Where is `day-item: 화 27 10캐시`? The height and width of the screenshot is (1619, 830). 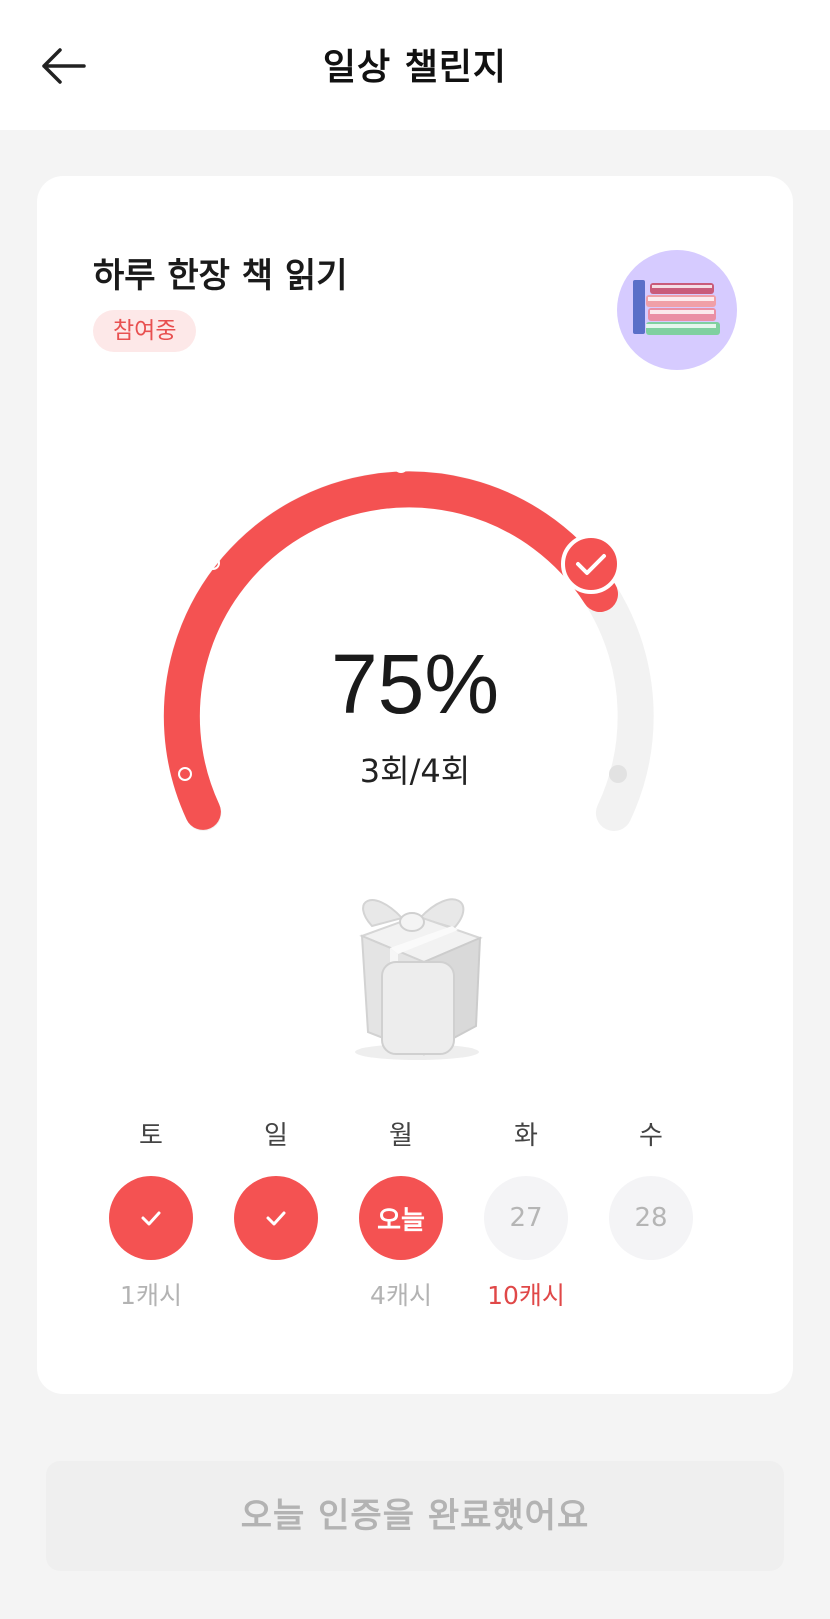
day-item: 화 27 10캐시 is located at coordinates (526, 1216).